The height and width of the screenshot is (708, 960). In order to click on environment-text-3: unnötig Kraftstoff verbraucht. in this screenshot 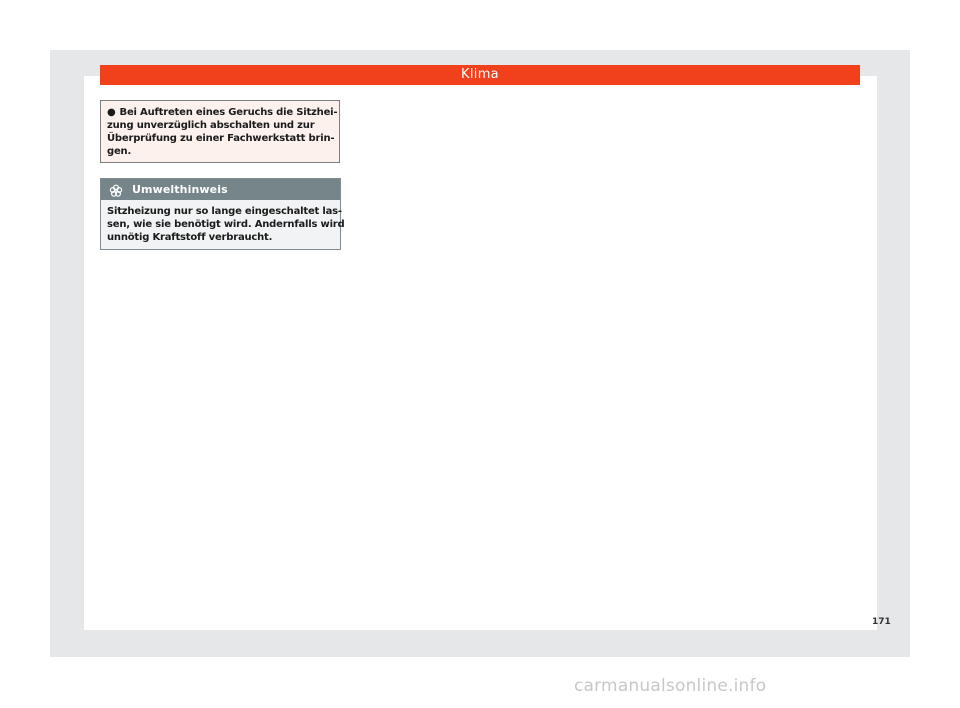, I will do `click(190, 237)`.